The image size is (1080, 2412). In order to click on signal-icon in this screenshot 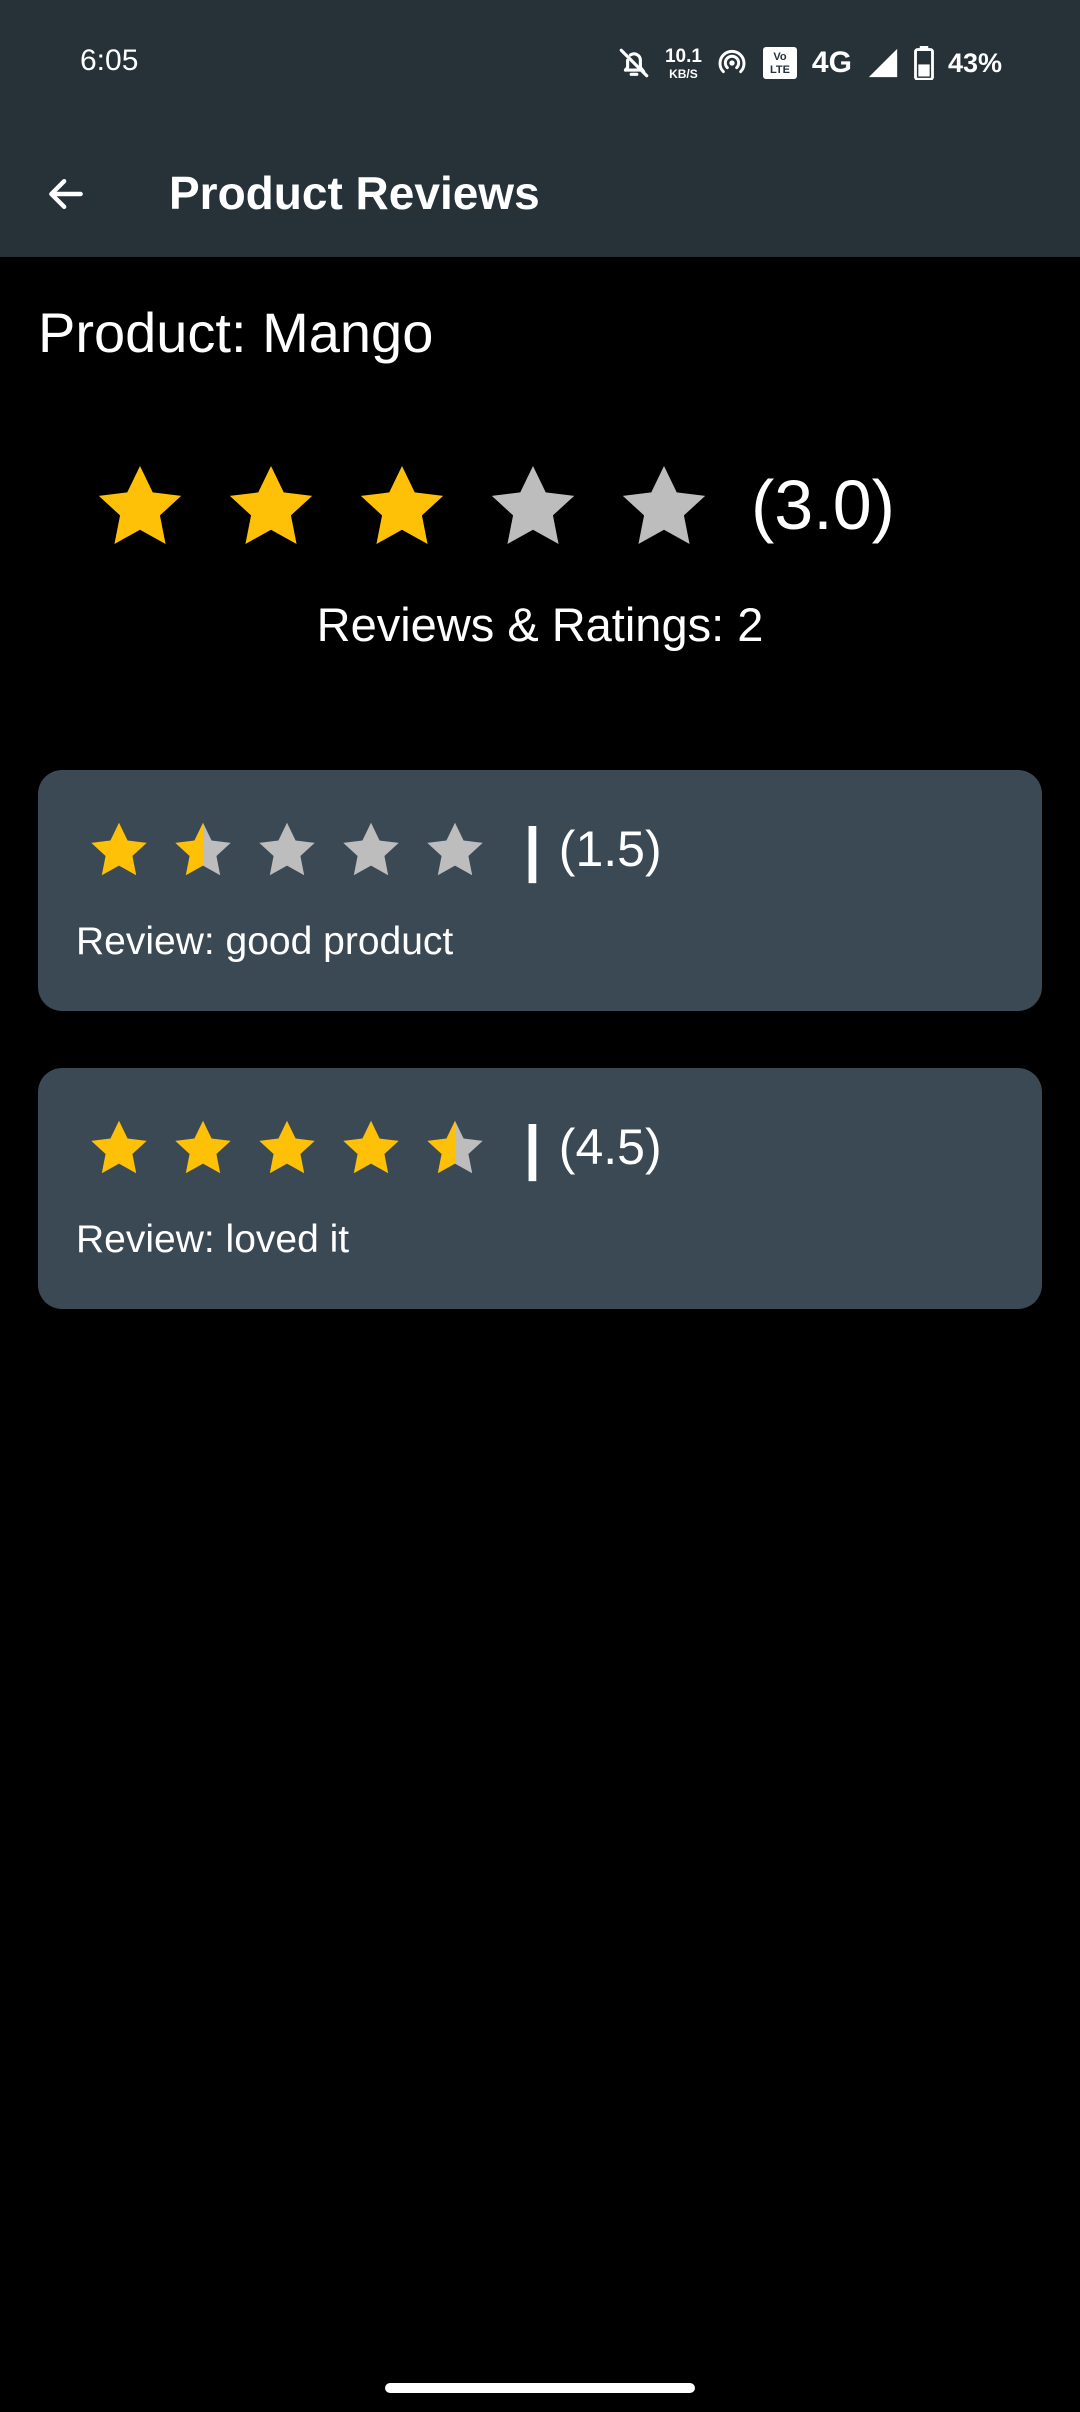, I will do `click(883, 63)`.